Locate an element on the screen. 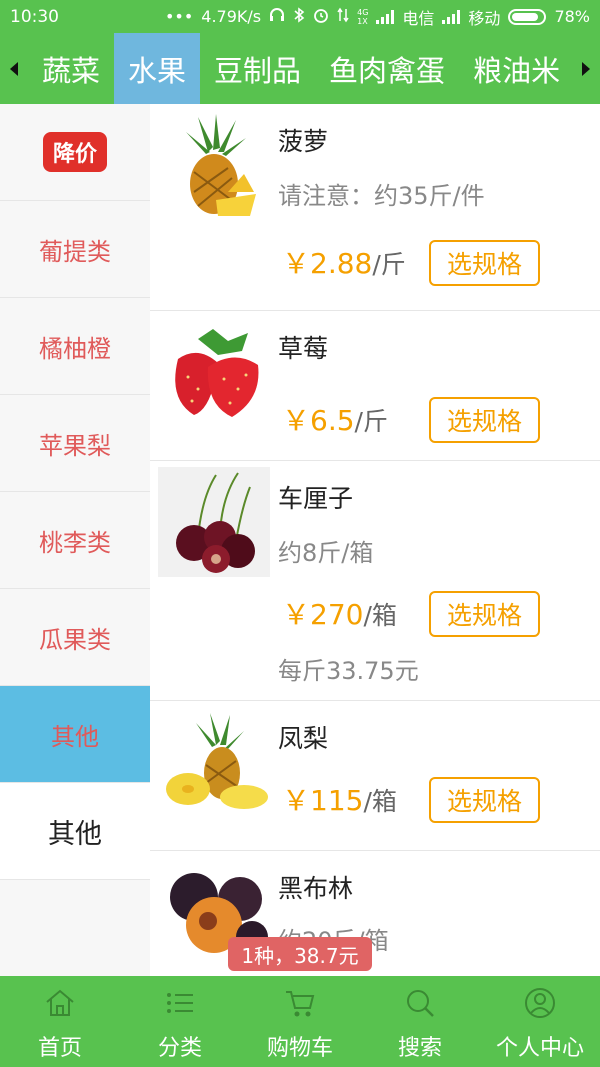  list-icon is located at coordinates (180, 1005).